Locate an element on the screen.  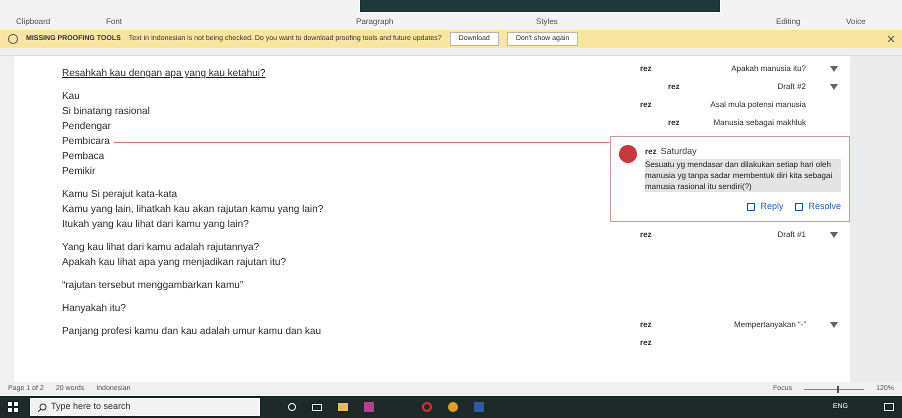
ribbon-group-label: Font is located at coordinates (115, 22).